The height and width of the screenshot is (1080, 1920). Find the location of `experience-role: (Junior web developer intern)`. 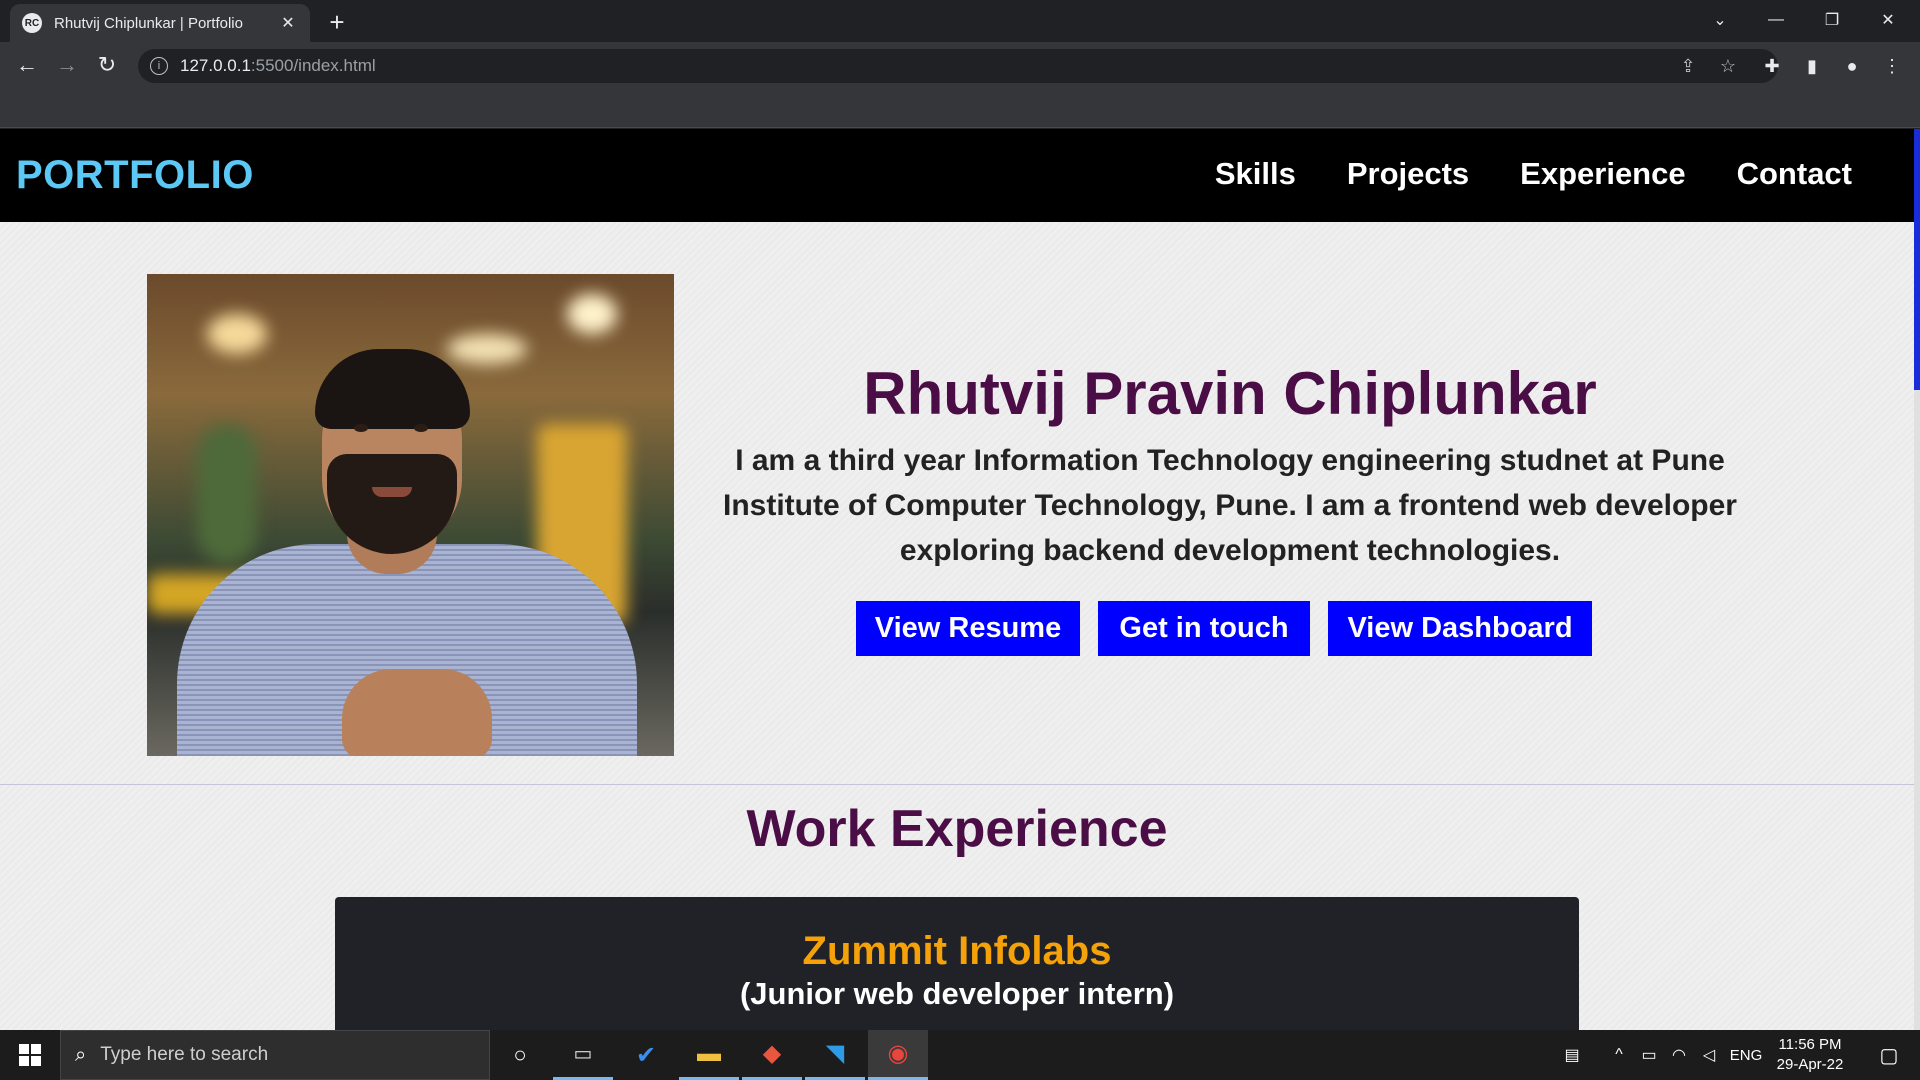

experience-role: (Junior web developer intern) is located at coordinates (957, 993).